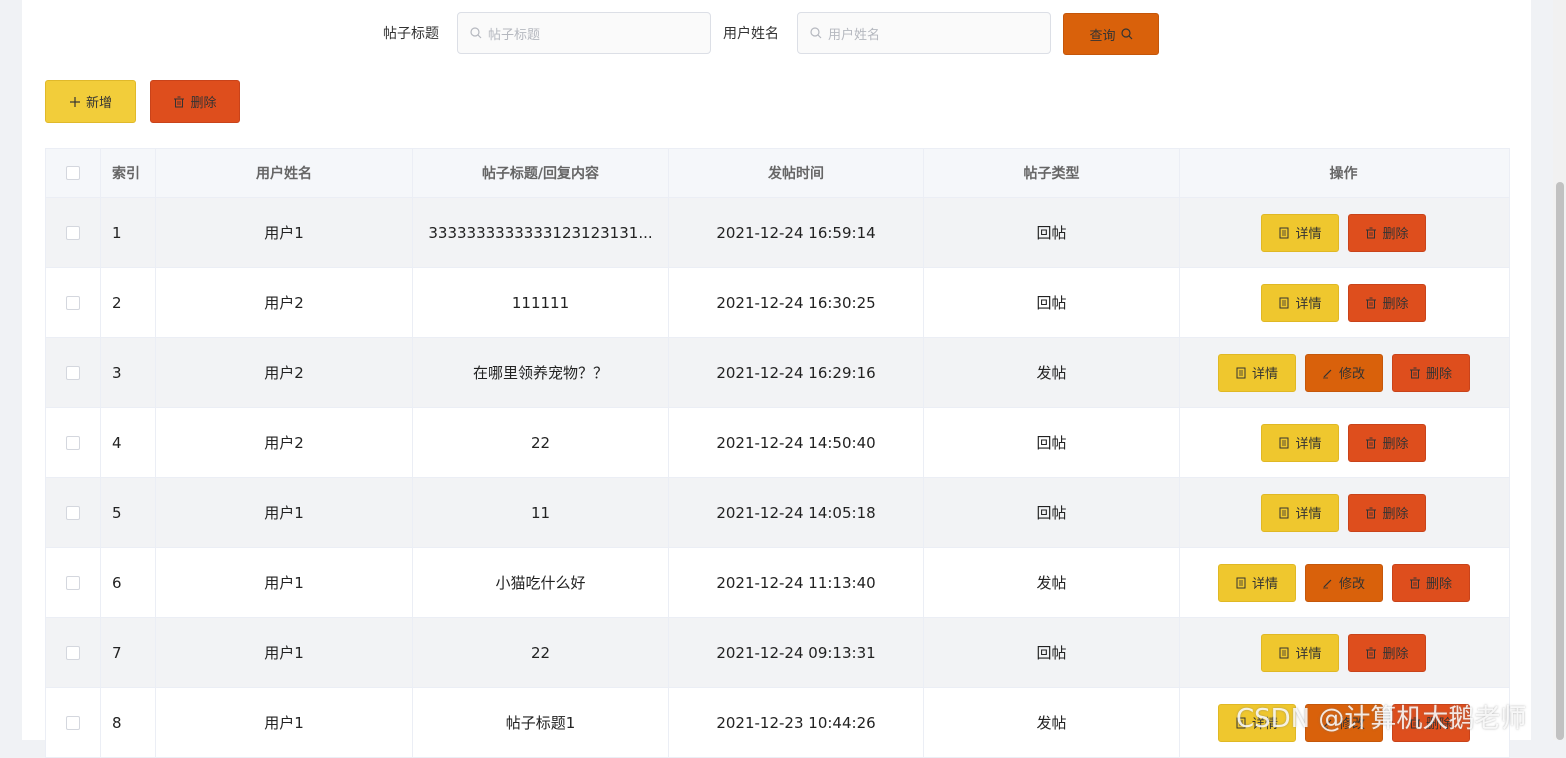 The height and width of the screenshot is (758, 1566). What do you see at coordinates (541, 512) in the screenshot?
I see `row-title: 11` at bounding box center [541, 512].